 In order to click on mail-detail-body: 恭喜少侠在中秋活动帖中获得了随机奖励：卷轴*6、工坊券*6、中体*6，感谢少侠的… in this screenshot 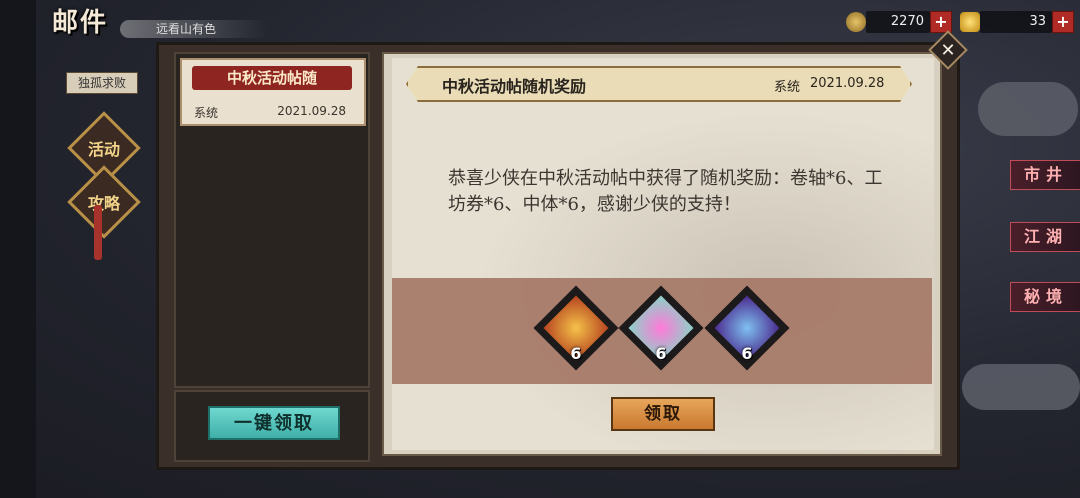, I will do `click(665, 191)`.